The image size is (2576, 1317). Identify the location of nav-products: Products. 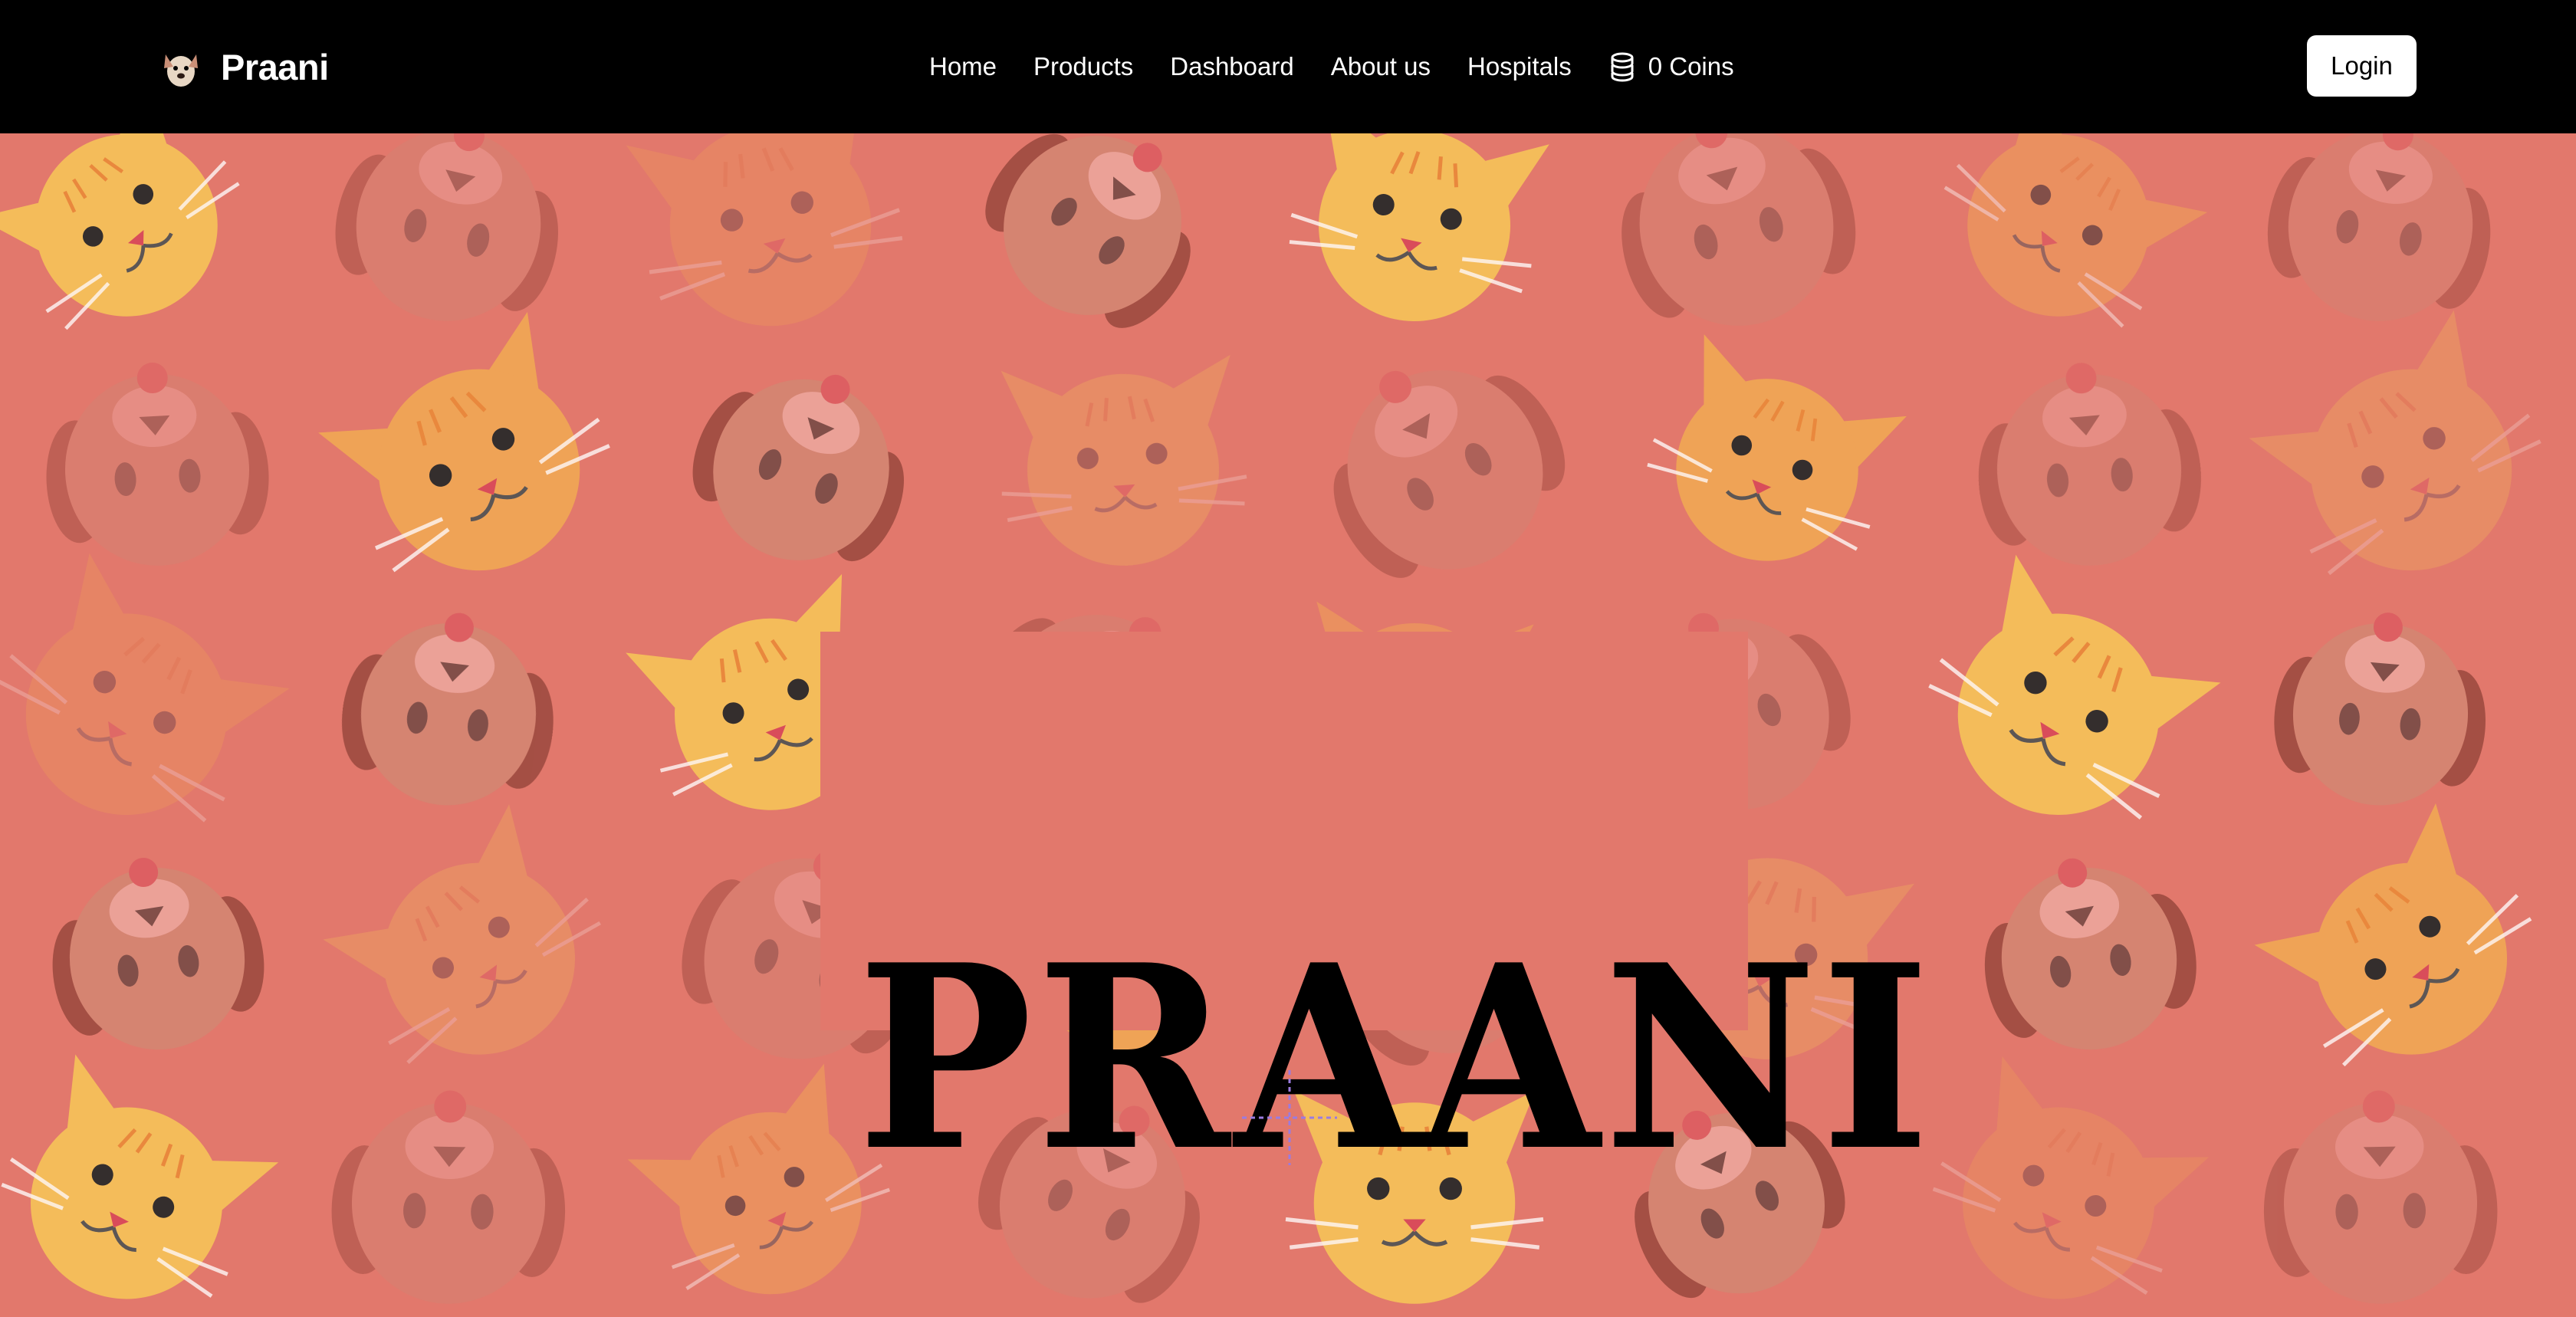
(1083, 66).